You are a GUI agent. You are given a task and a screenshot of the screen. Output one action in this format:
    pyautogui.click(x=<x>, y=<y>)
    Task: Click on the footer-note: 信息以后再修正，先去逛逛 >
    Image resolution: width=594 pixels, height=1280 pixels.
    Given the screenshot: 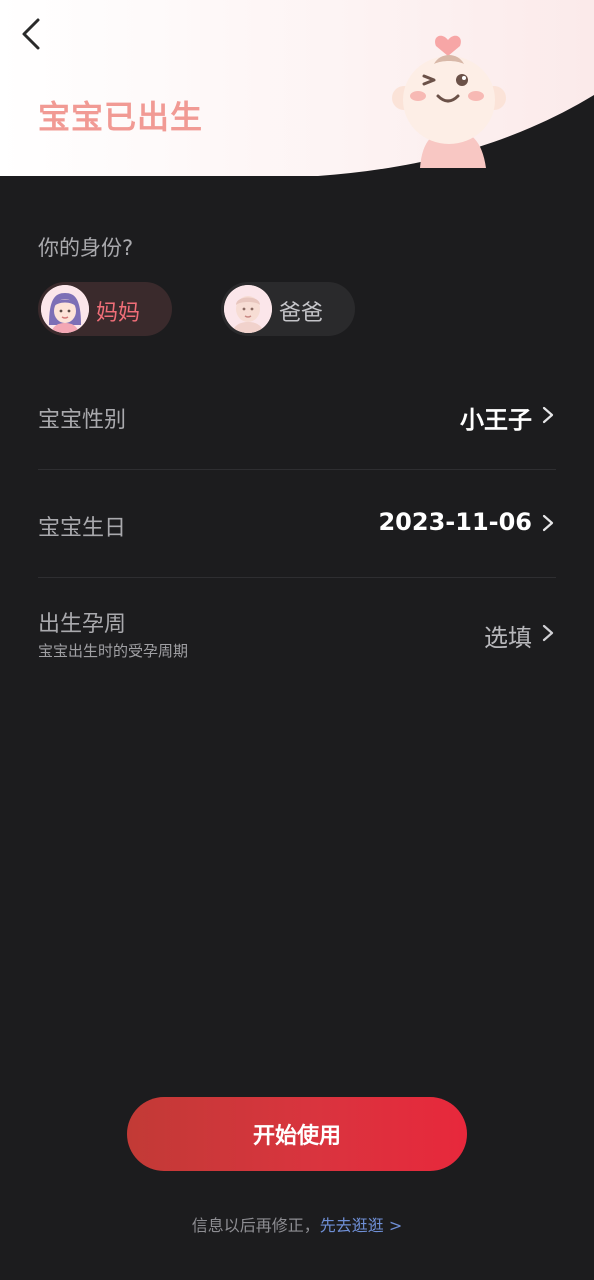 What is the action you would take?
    pyautogui.click(x=297, y=1224)
    